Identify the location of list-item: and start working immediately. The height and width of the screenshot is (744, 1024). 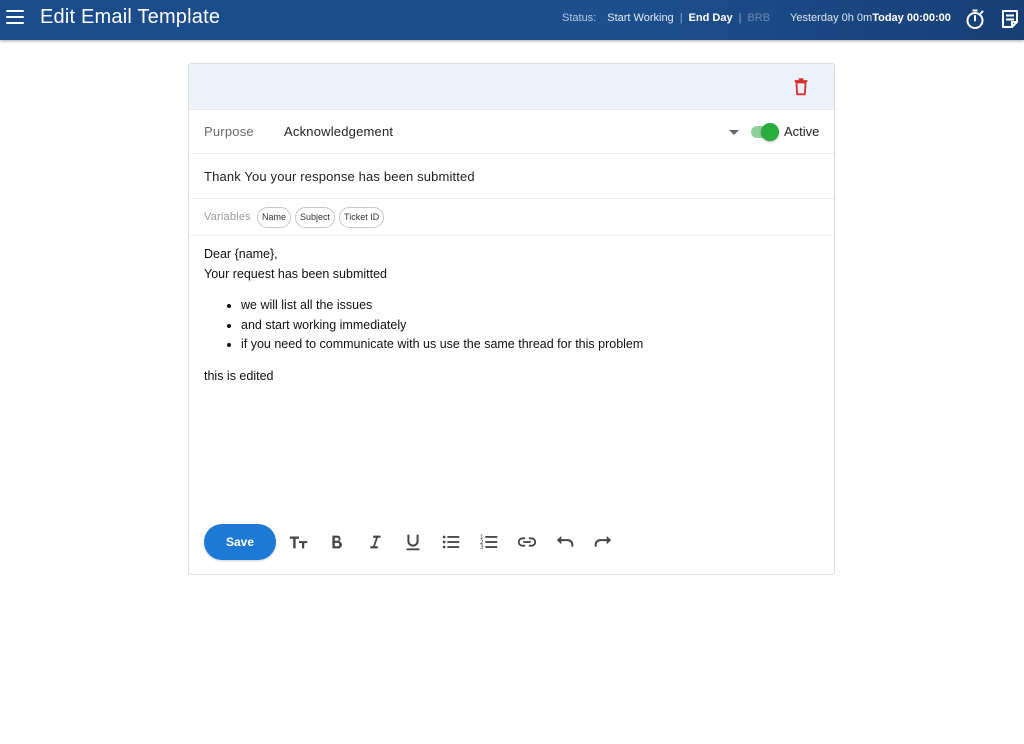
(530, 326).